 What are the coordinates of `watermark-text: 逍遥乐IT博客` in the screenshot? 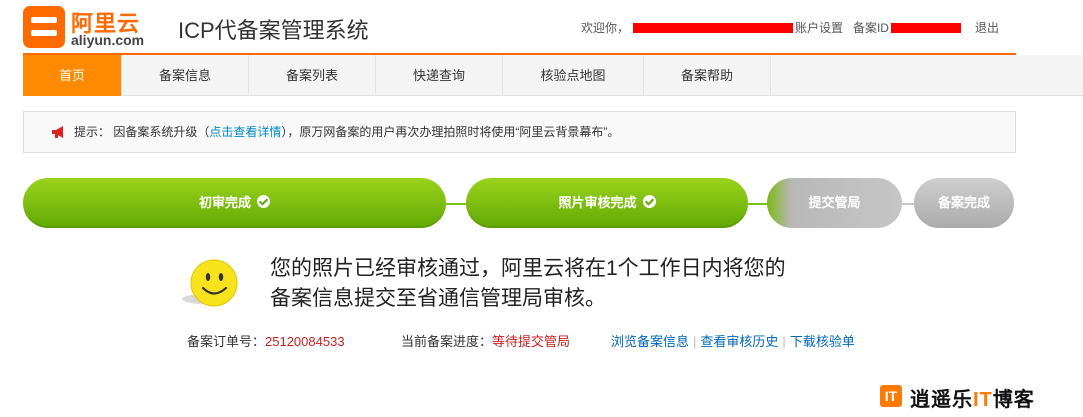 It's located at (972, 400).